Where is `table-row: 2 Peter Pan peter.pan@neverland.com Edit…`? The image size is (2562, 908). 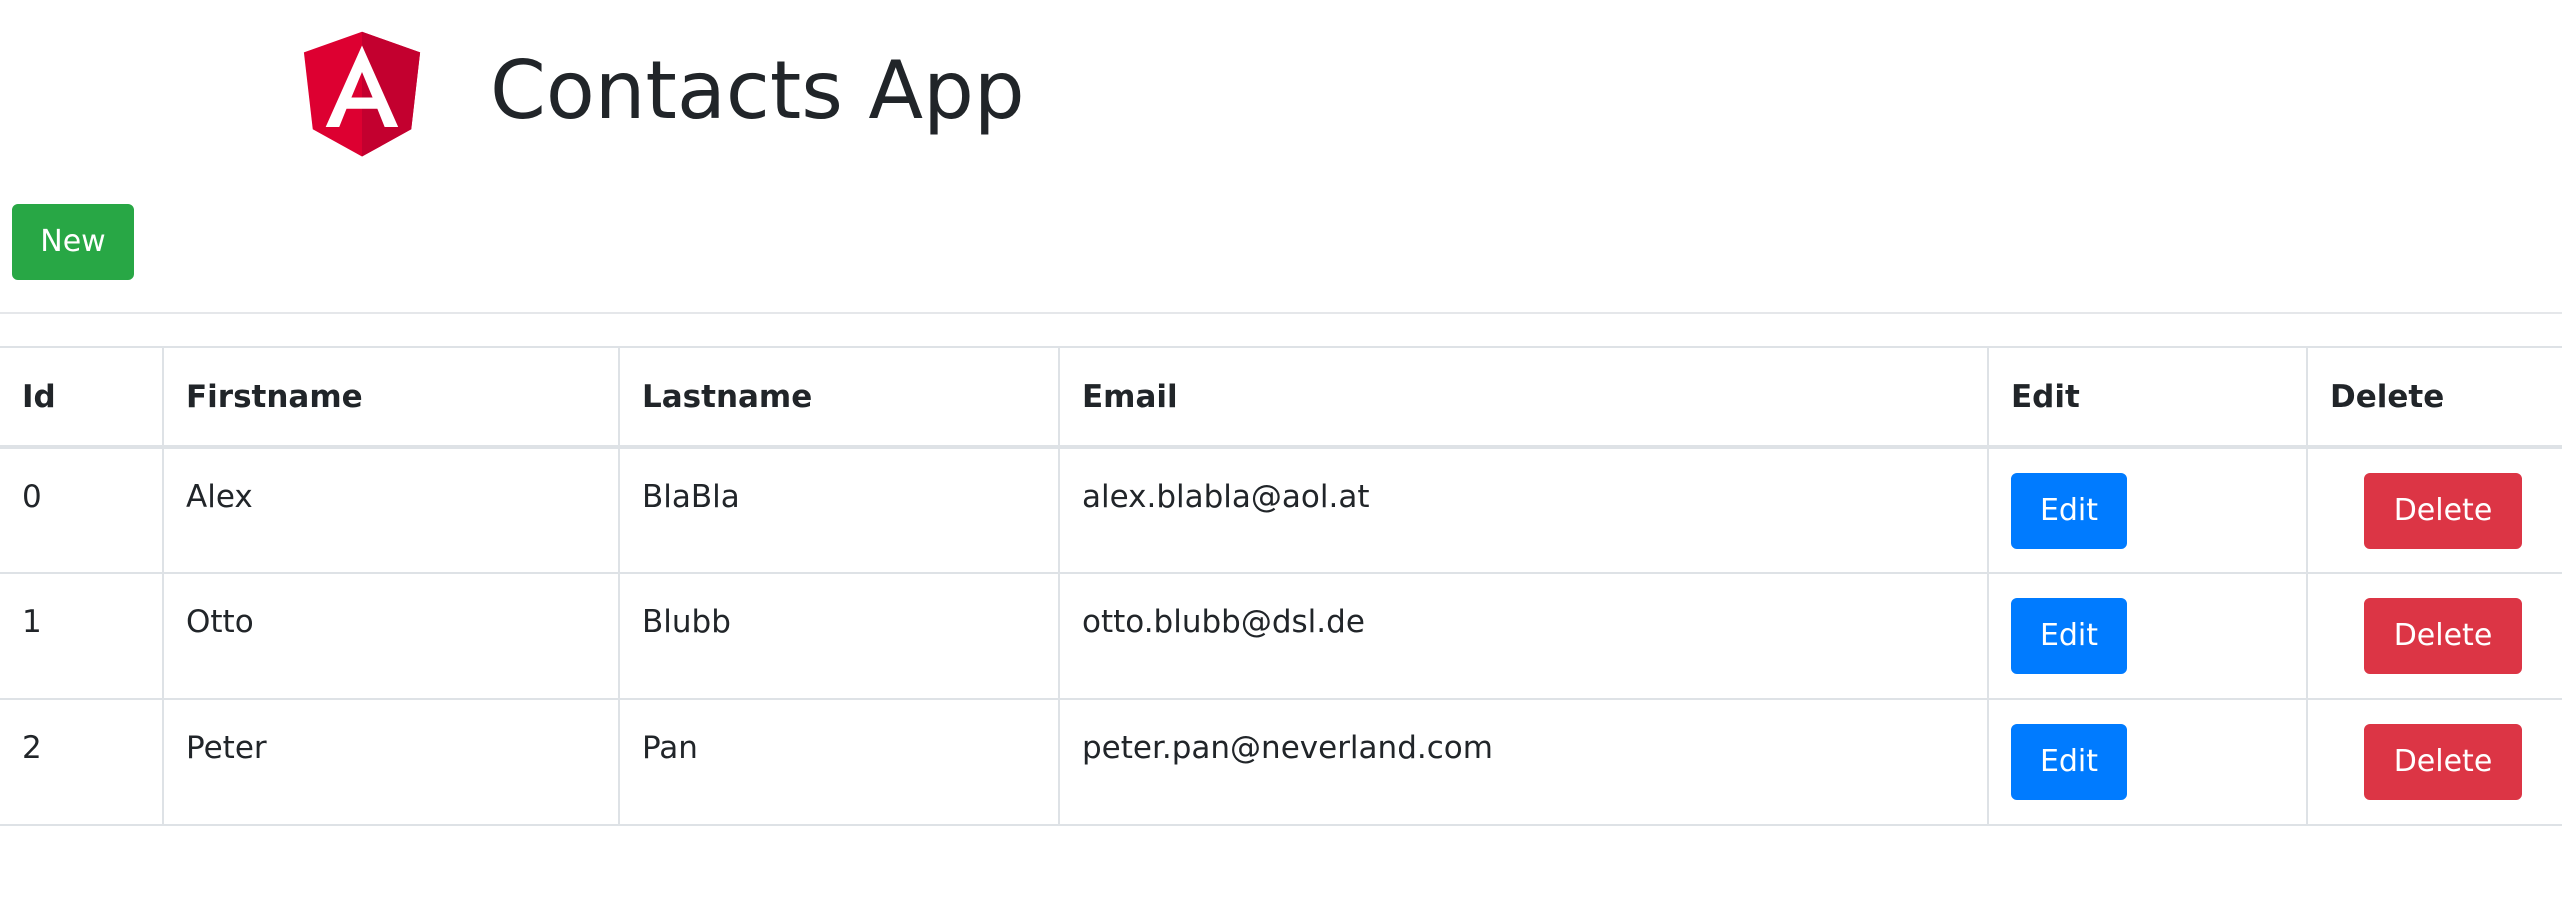
table-row: 2 Peter Pan peter.pan@neverland.com Edit… is located at coordinates (1281, 762).